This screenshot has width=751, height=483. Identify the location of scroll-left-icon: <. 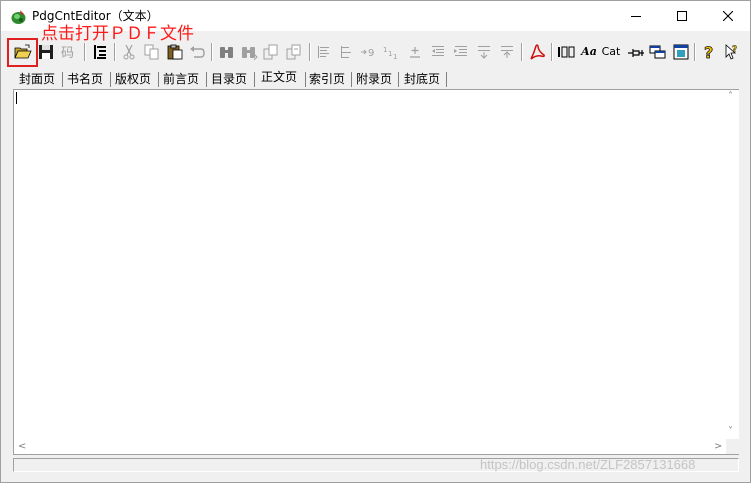
(22, 447).